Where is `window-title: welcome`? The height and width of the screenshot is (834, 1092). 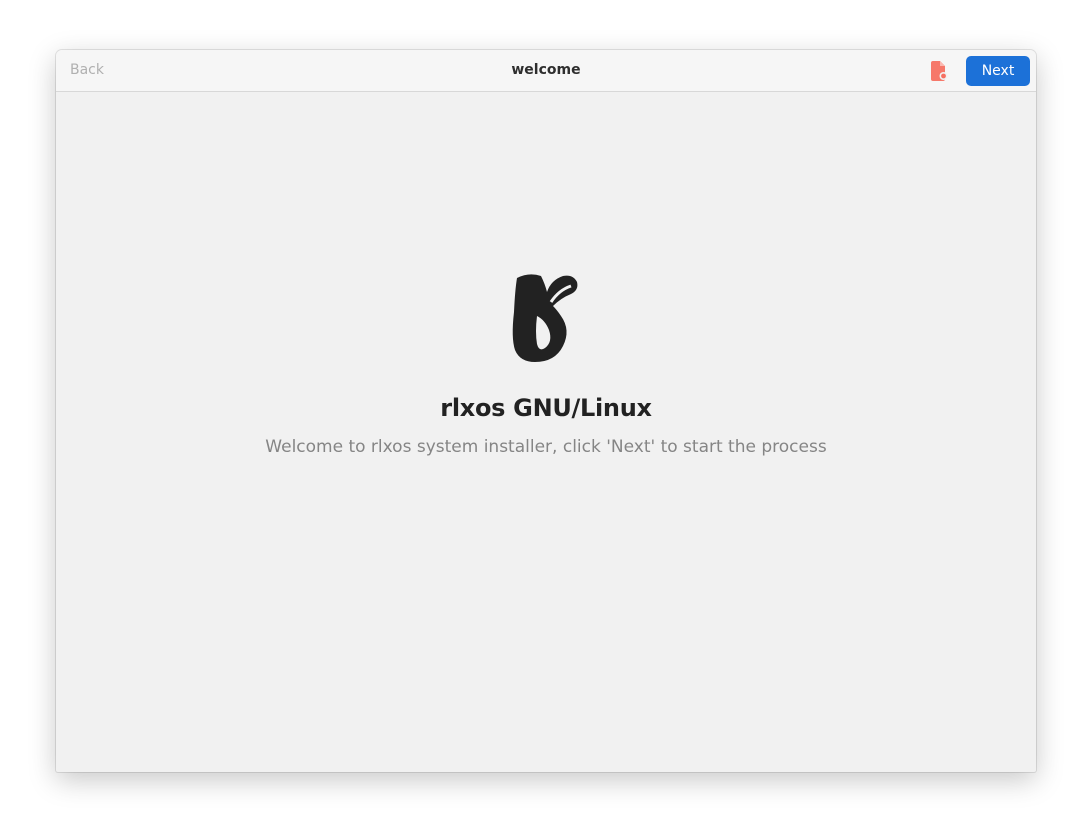
window-title: welcome is located at coordinates (546, 70).